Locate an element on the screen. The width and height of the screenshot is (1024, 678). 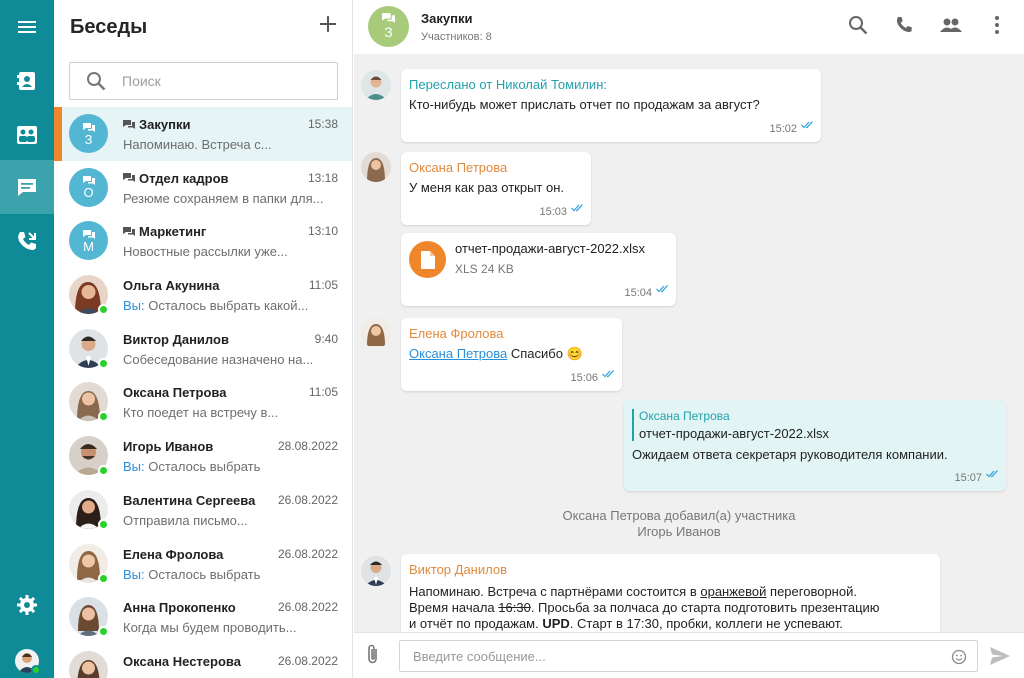
message-time: 15:04 is located at coordinates (638, 293).